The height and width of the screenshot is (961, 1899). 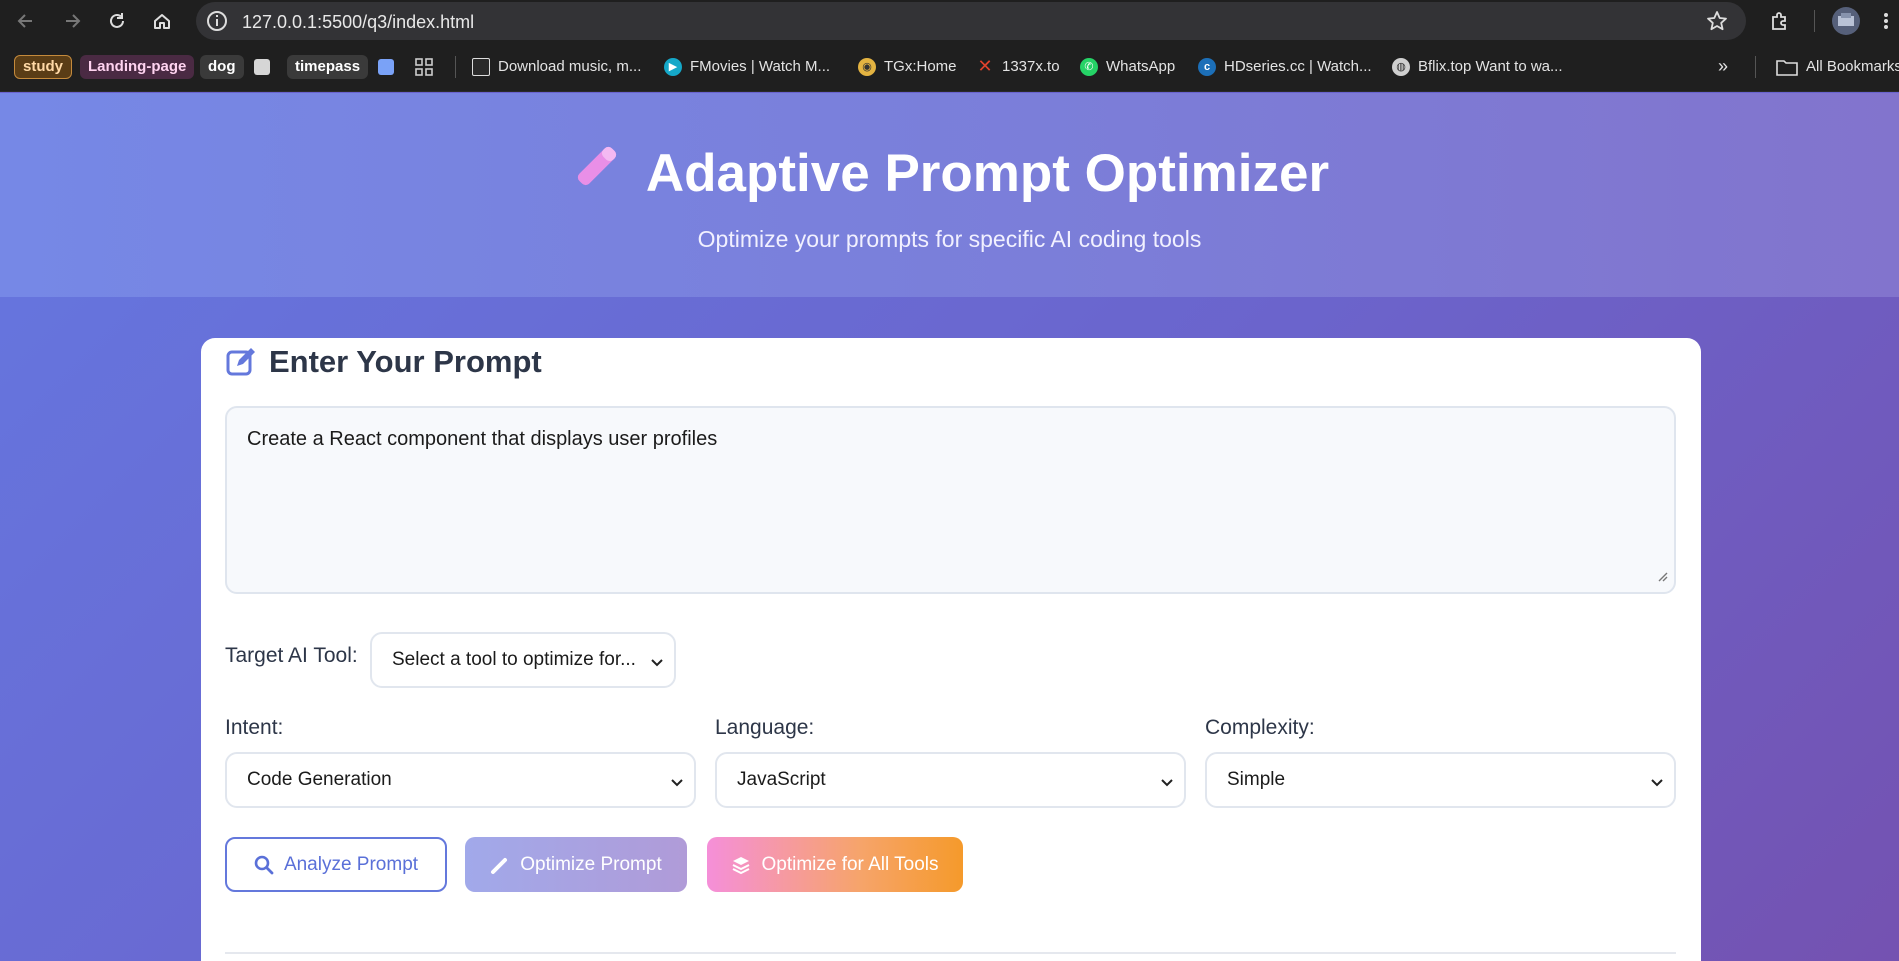 What do you see at coordinates (358, 22) in the screenshot?
I see `url-text: 127.0.0.1:5500/q3/index.html` at bounding box center [358, 22].